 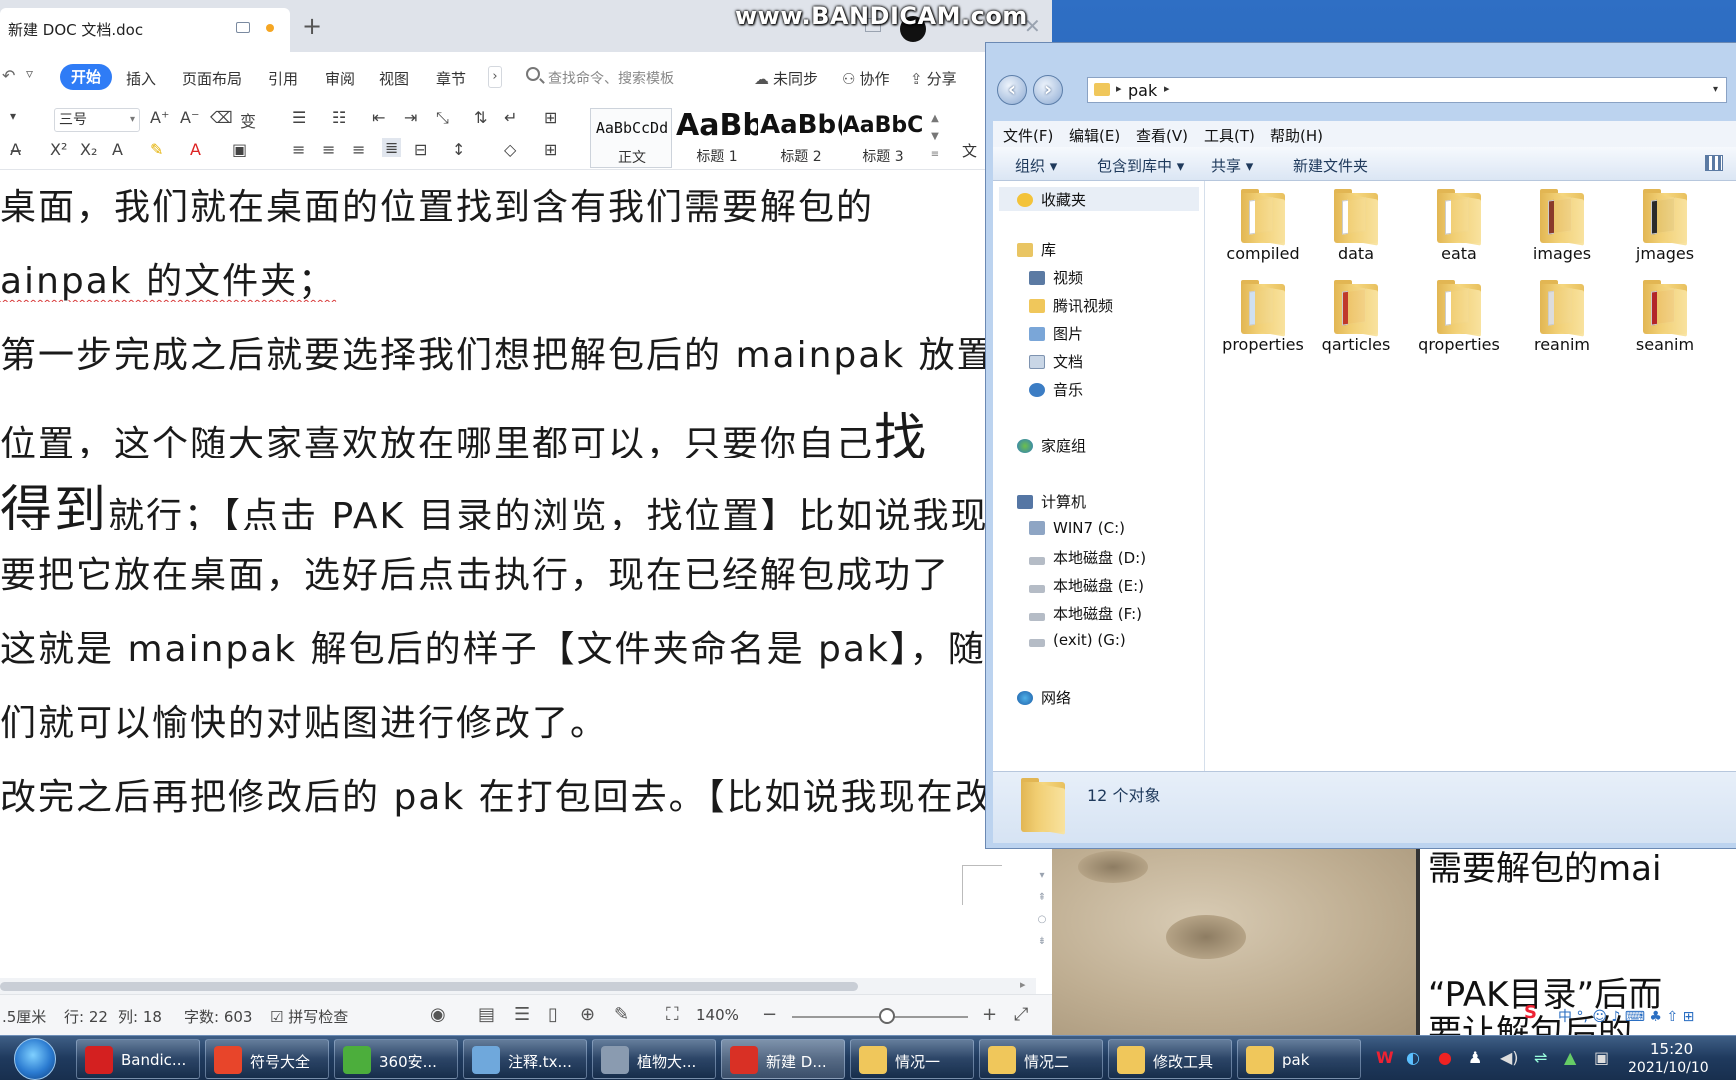 What do you see at coordinates (935, 138) in the screenshot?
I see `style-gallery-scroll: ▲ ▼ ≡` at bounding box center [935, 138].